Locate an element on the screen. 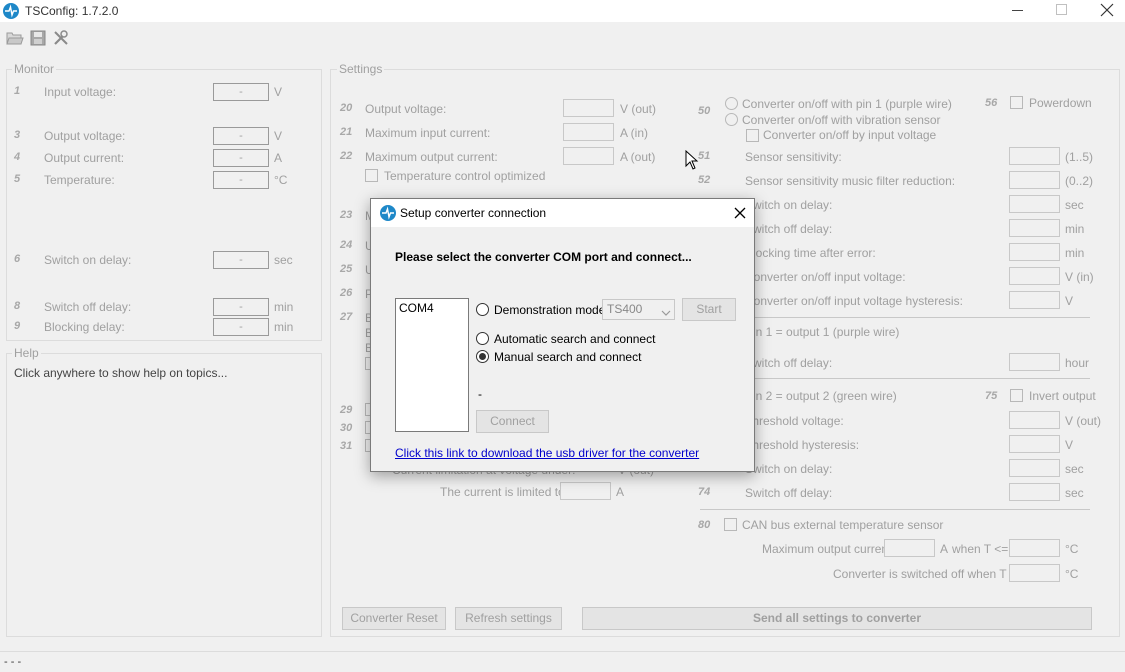 The image size is (1125, 672). demo-model-select: TS400 is located at coordinates (638, 309).